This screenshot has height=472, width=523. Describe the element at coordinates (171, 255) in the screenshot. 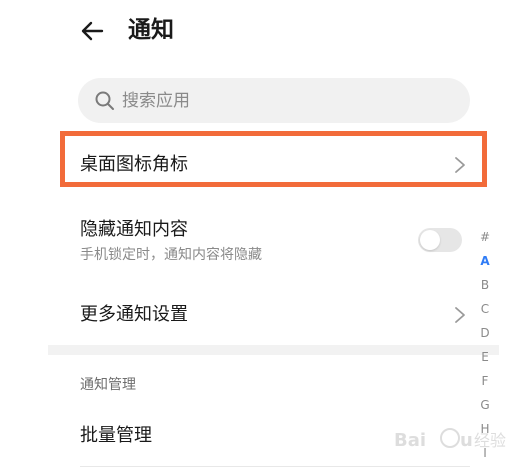

I see `hide-content-description: 手机锁定时，通知内容将隐藏` at that location.